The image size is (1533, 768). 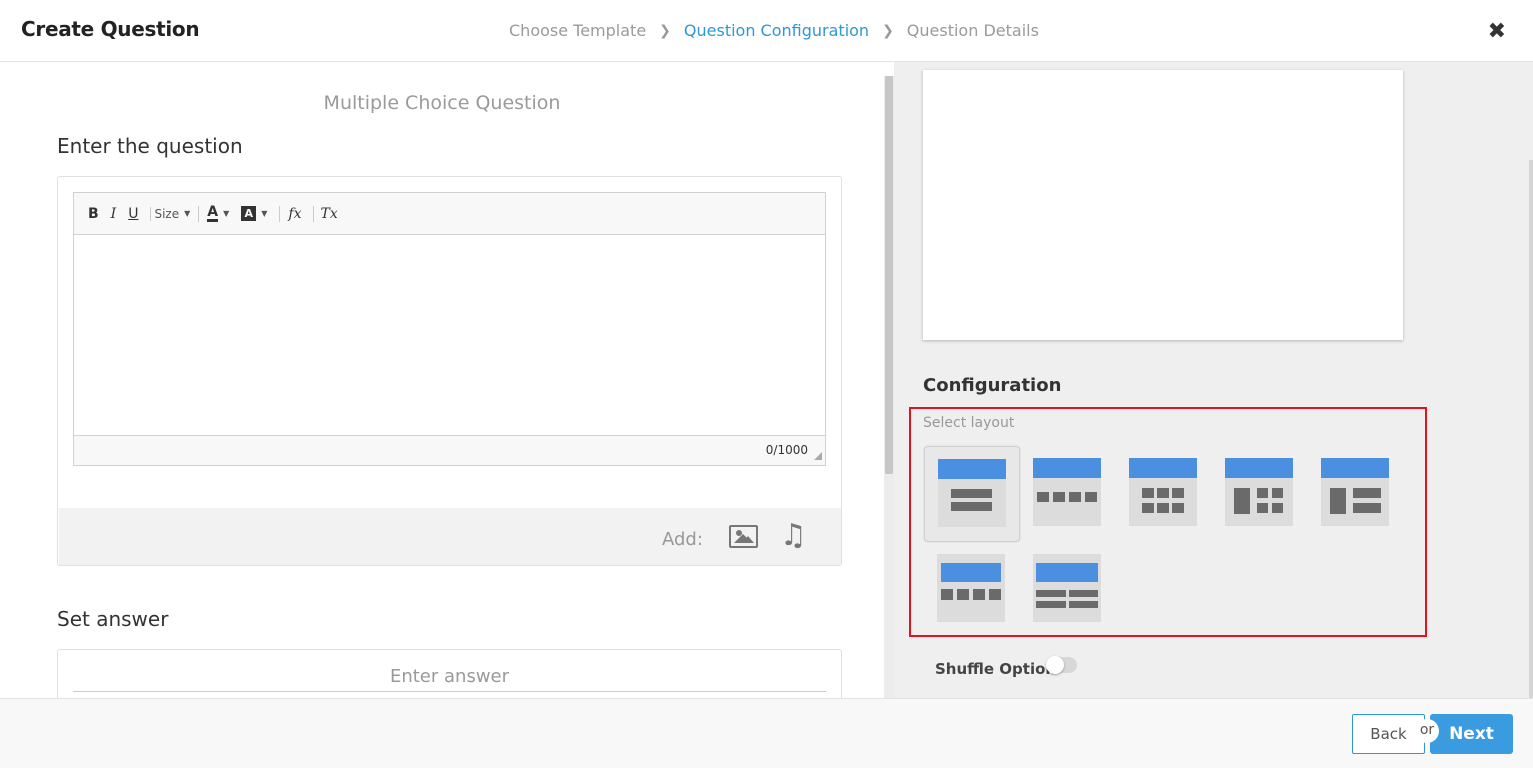 What do you see at coordinates (1471, 734) in the screenshot?
I see `next-button: Next` at bounding box center [1471, 734].